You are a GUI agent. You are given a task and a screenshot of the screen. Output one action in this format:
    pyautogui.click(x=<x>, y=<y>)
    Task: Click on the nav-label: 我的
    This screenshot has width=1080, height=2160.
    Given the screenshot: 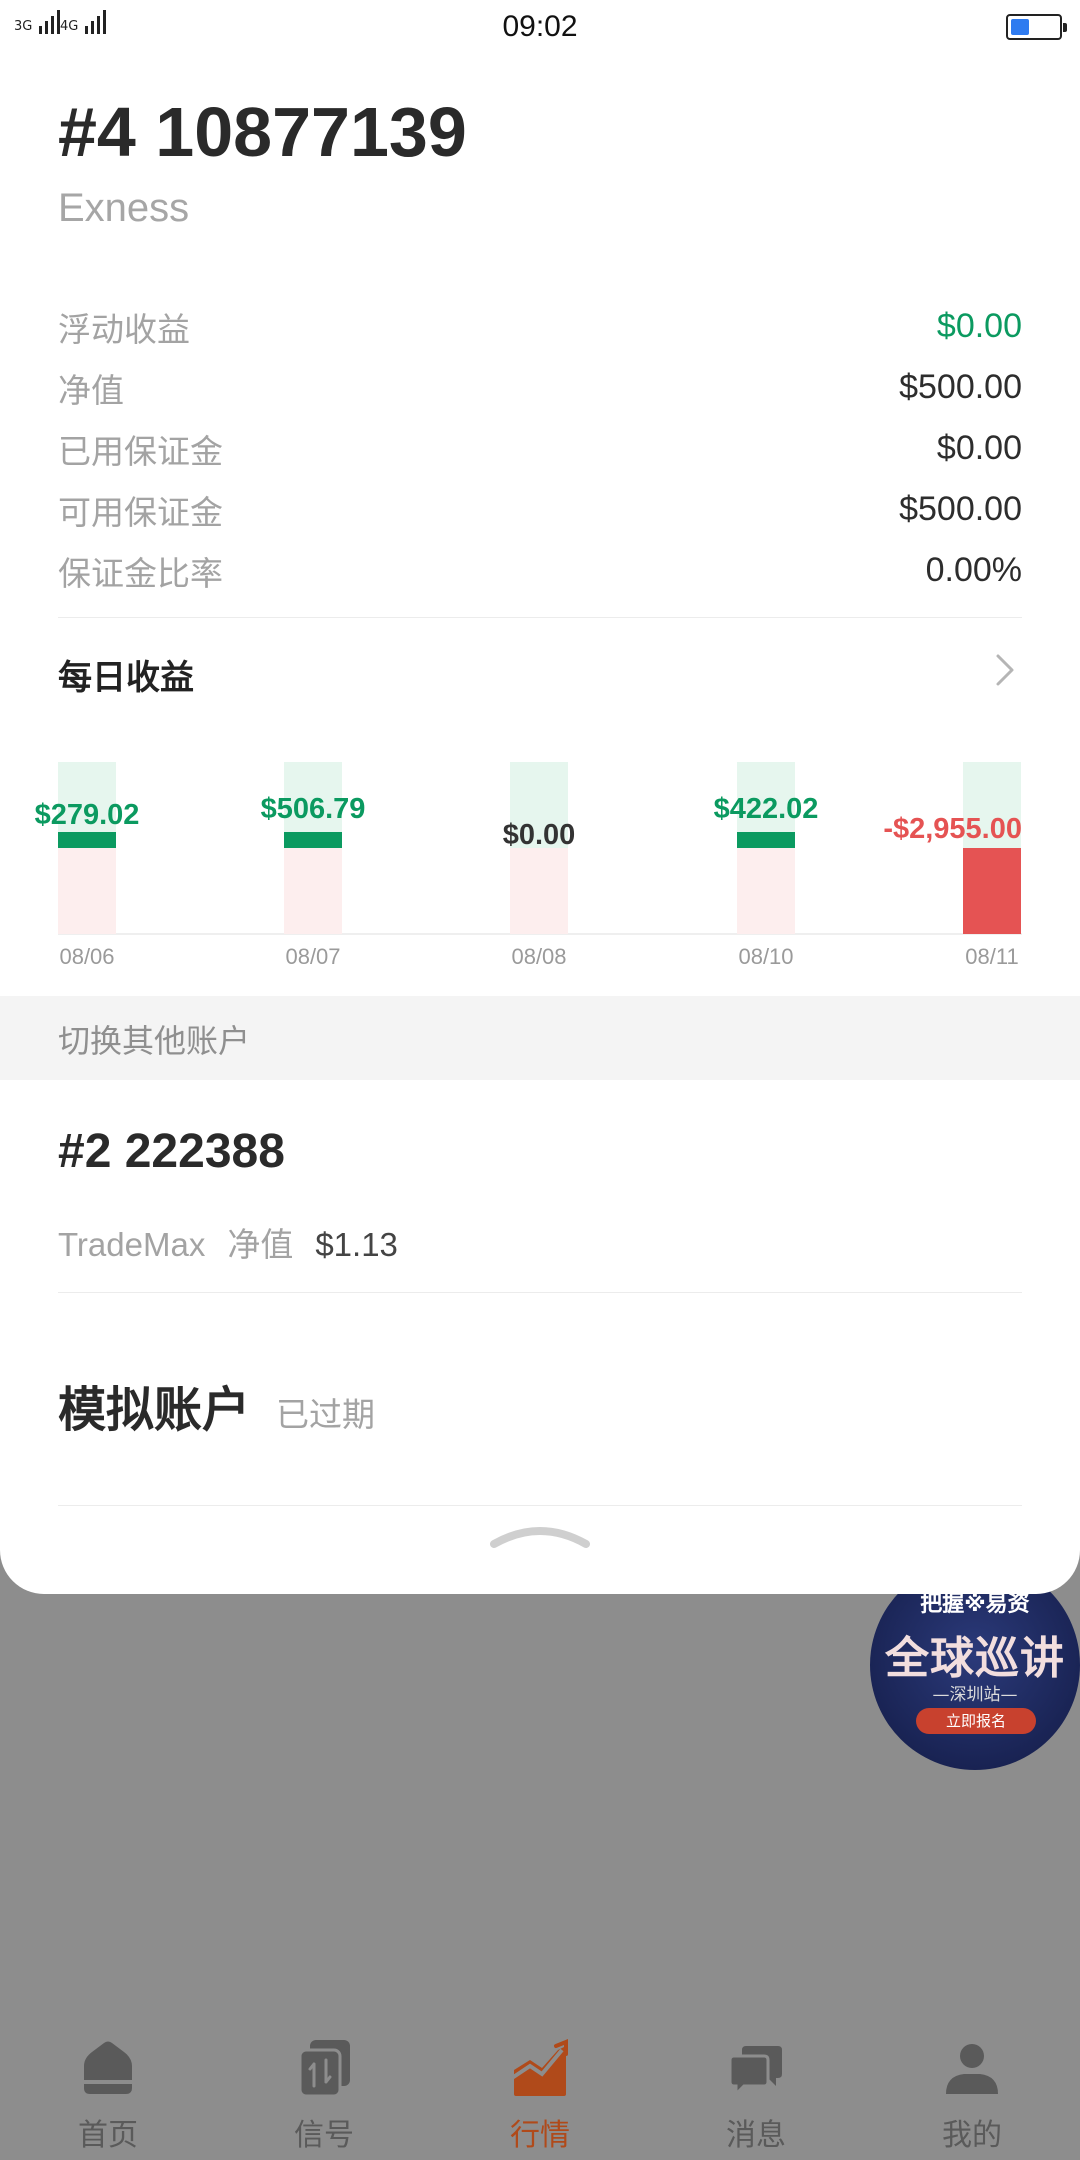 What is the action you would take?
    pyautogui.click(x=972, y=2135)
    